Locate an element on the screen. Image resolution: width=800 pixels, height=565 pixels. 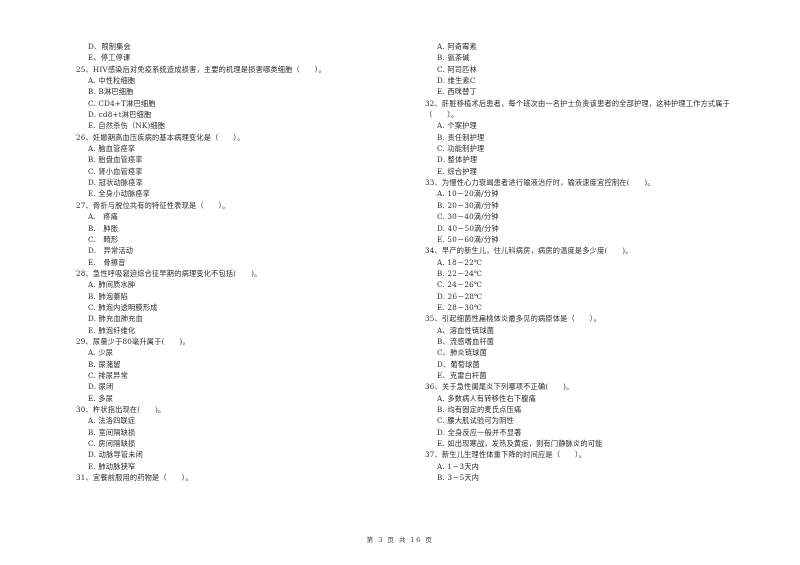
answer-option: E、克雷白杆菌 is located at coordinates (462, 375).